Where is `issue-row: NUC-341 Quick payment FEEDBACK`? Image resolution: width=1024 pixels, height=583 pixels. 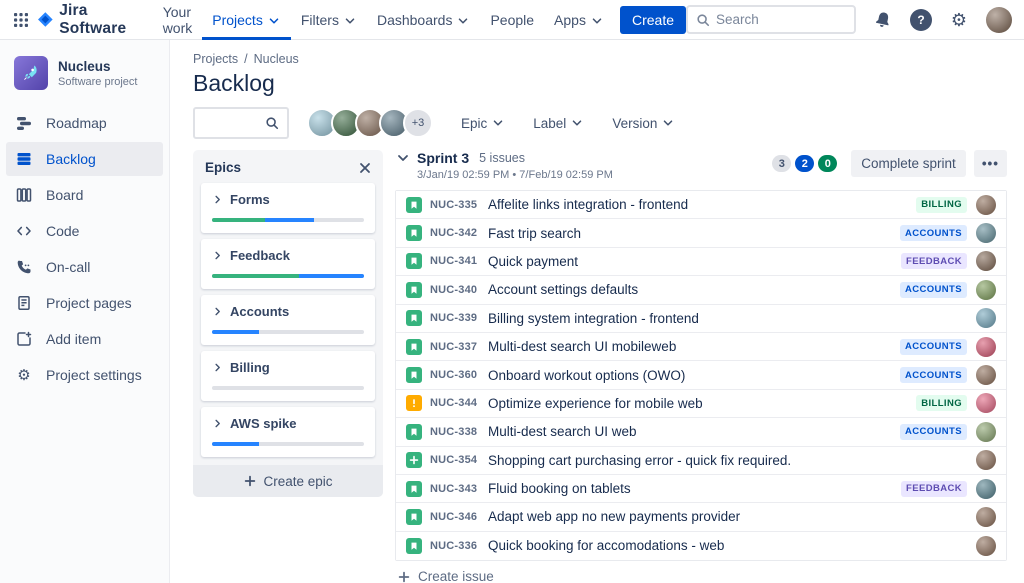
issue-row: NUC-341 Quick payment FEEDBACK is located at coordinates (701, 262).